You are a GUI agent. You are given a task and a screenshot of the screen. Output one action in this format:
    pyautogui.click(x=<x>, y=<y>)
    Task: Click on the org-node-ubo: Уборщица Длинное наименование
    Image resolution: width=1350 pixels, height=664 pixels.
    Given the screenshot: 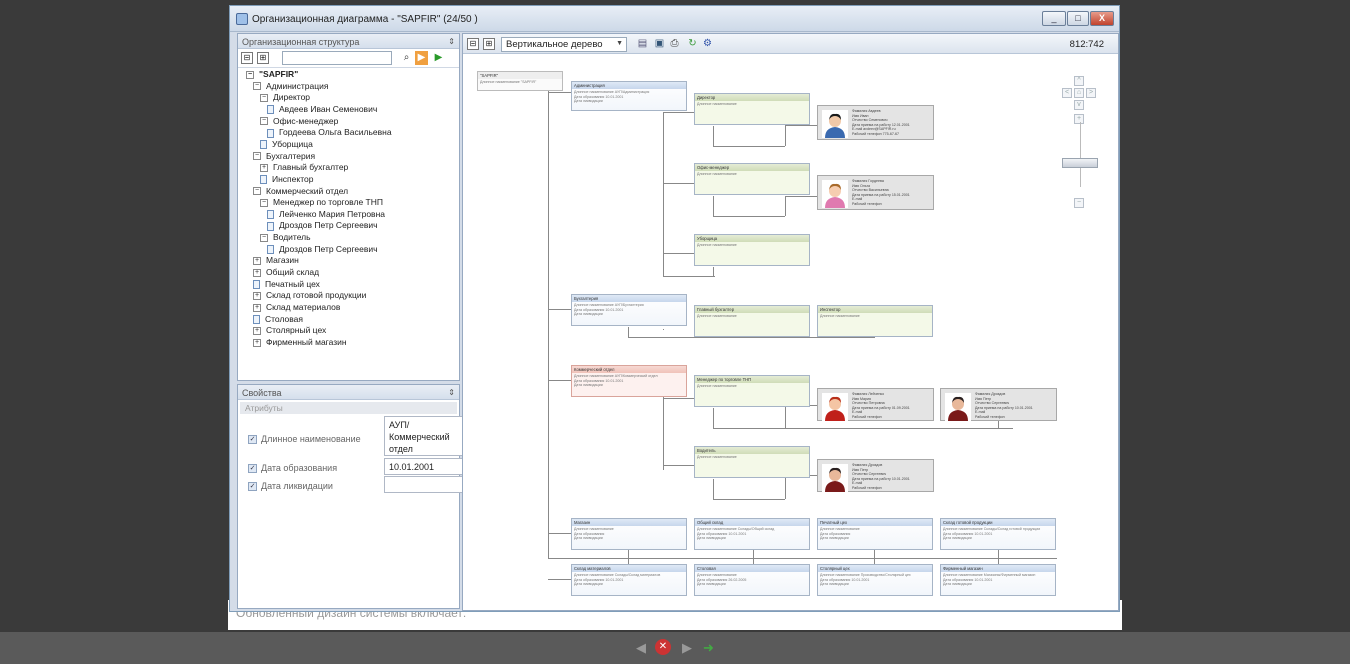 What is the action you would take?
    pyautogui.click(x=752, y=250)
    